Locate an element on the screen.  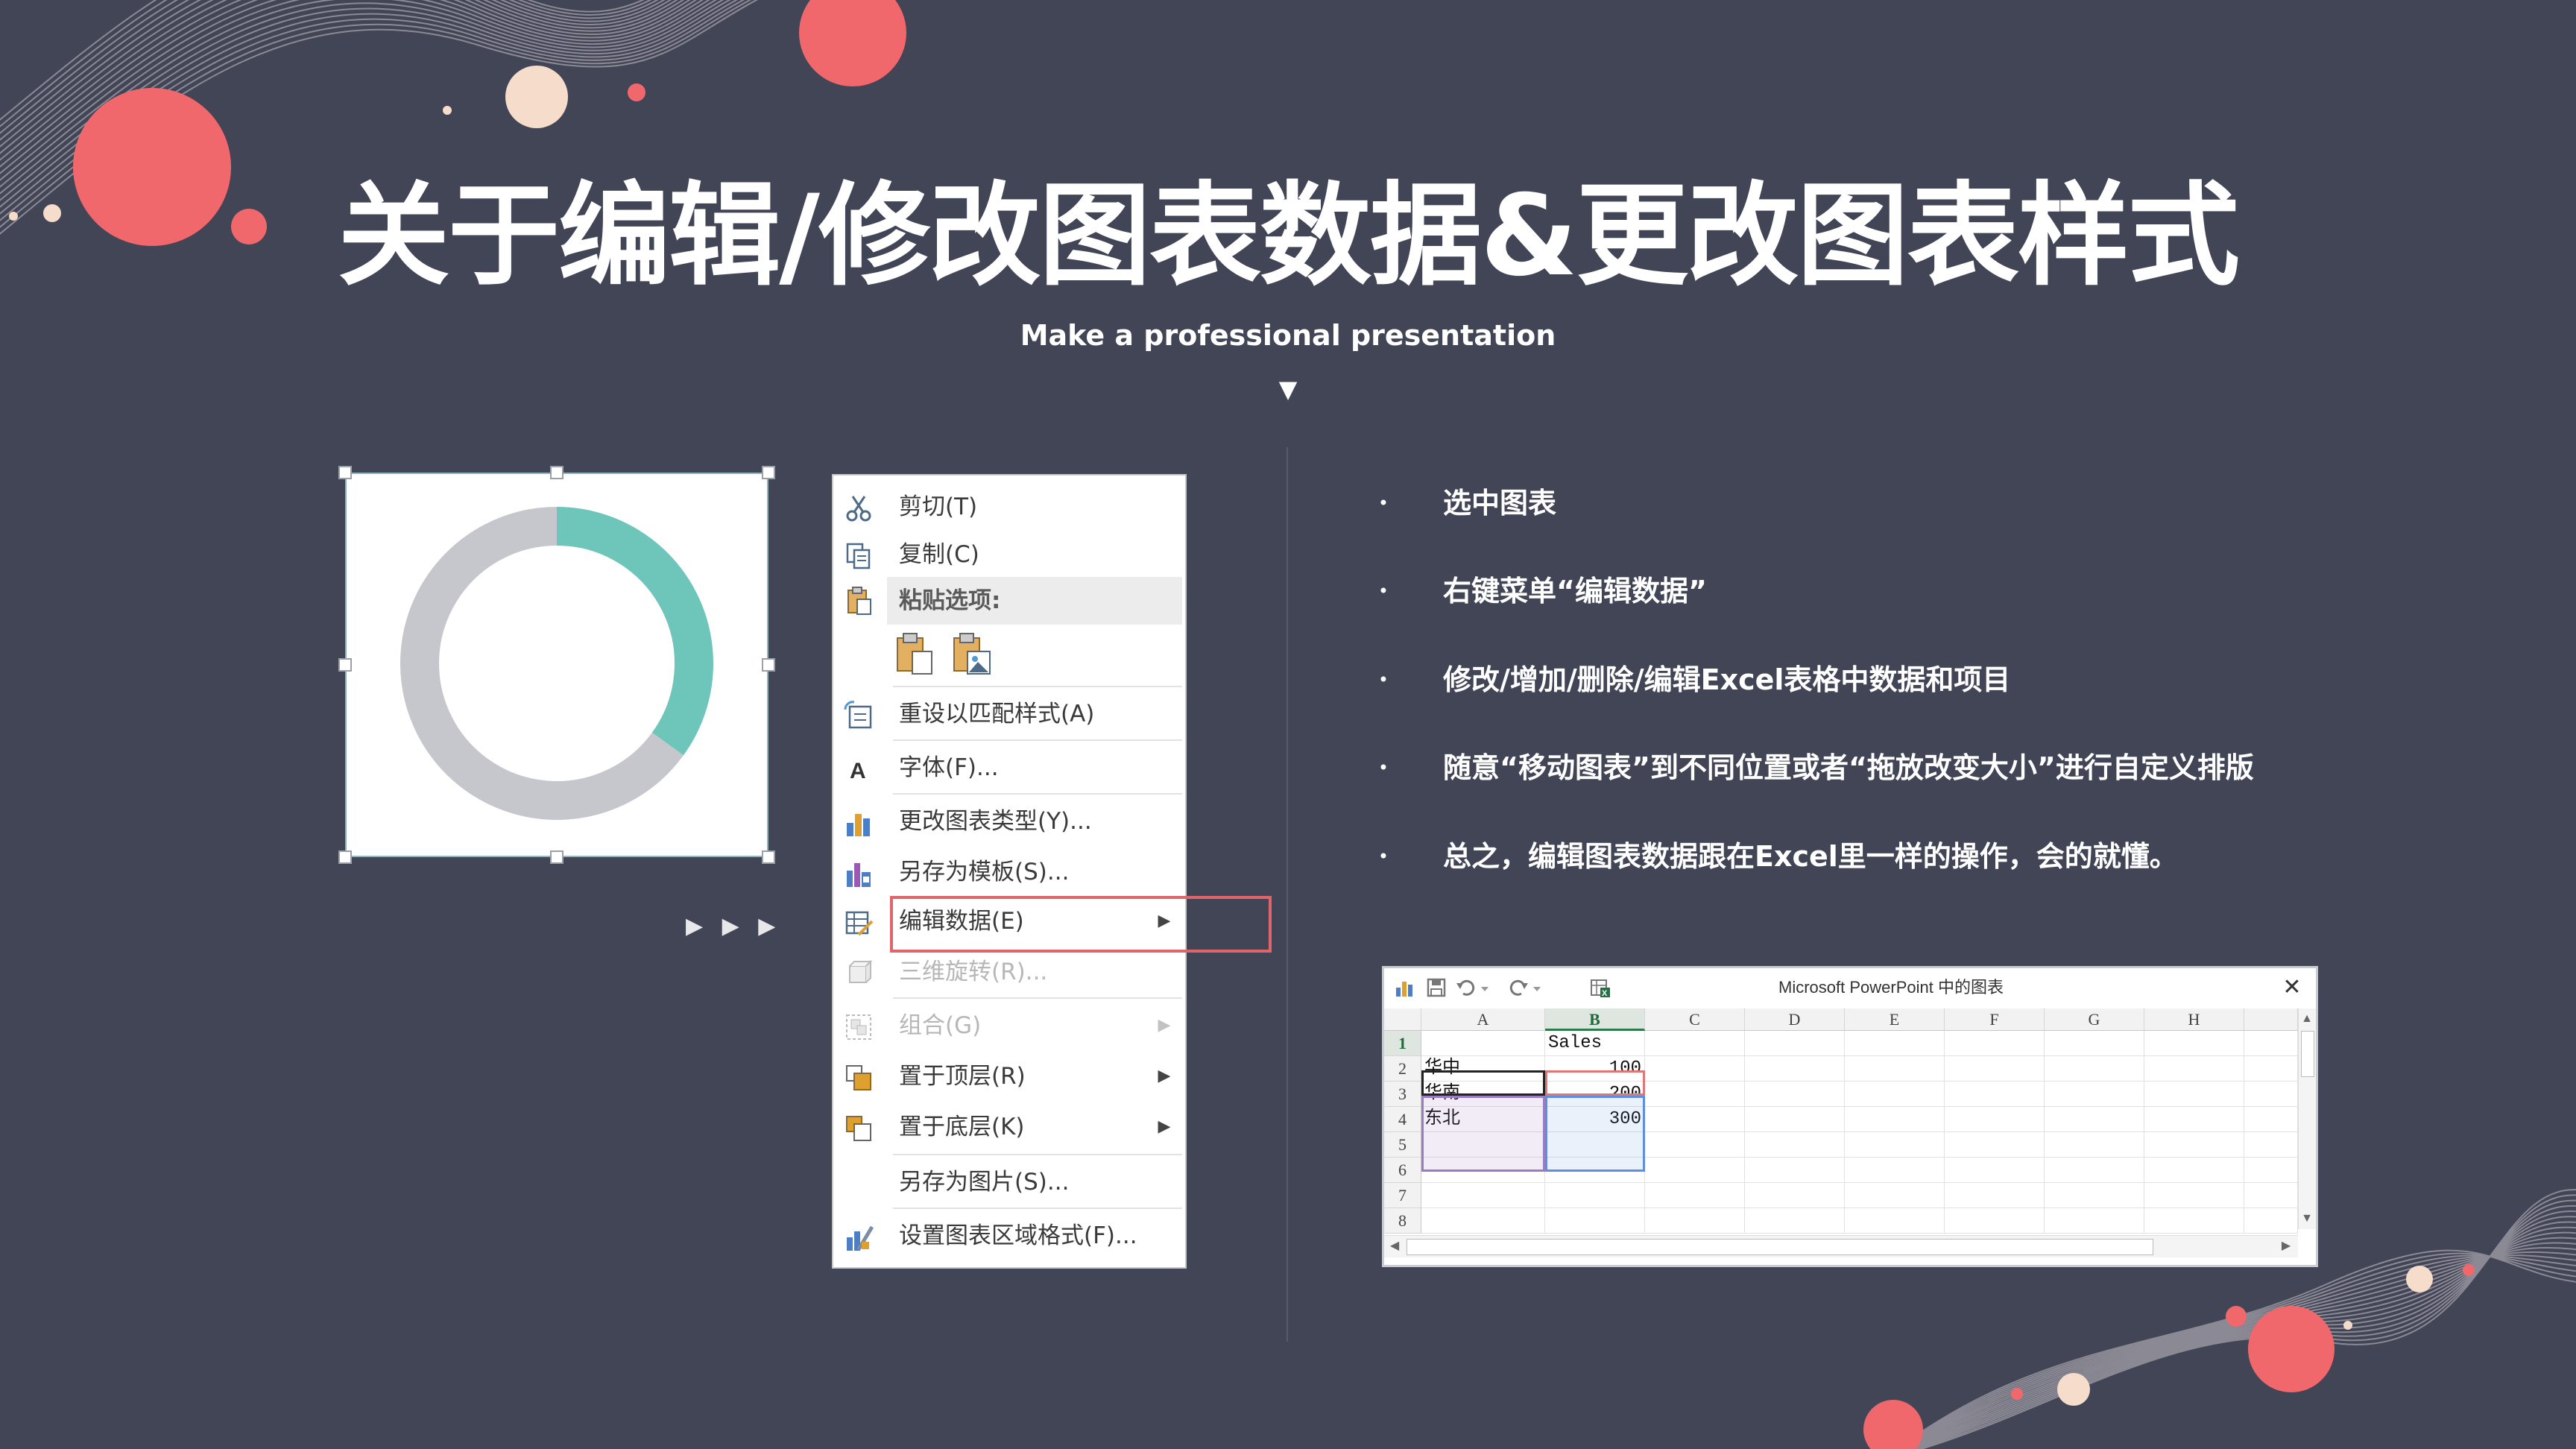
menu-item-cut: 剪切(T) is located at coordinates (1009, 507).